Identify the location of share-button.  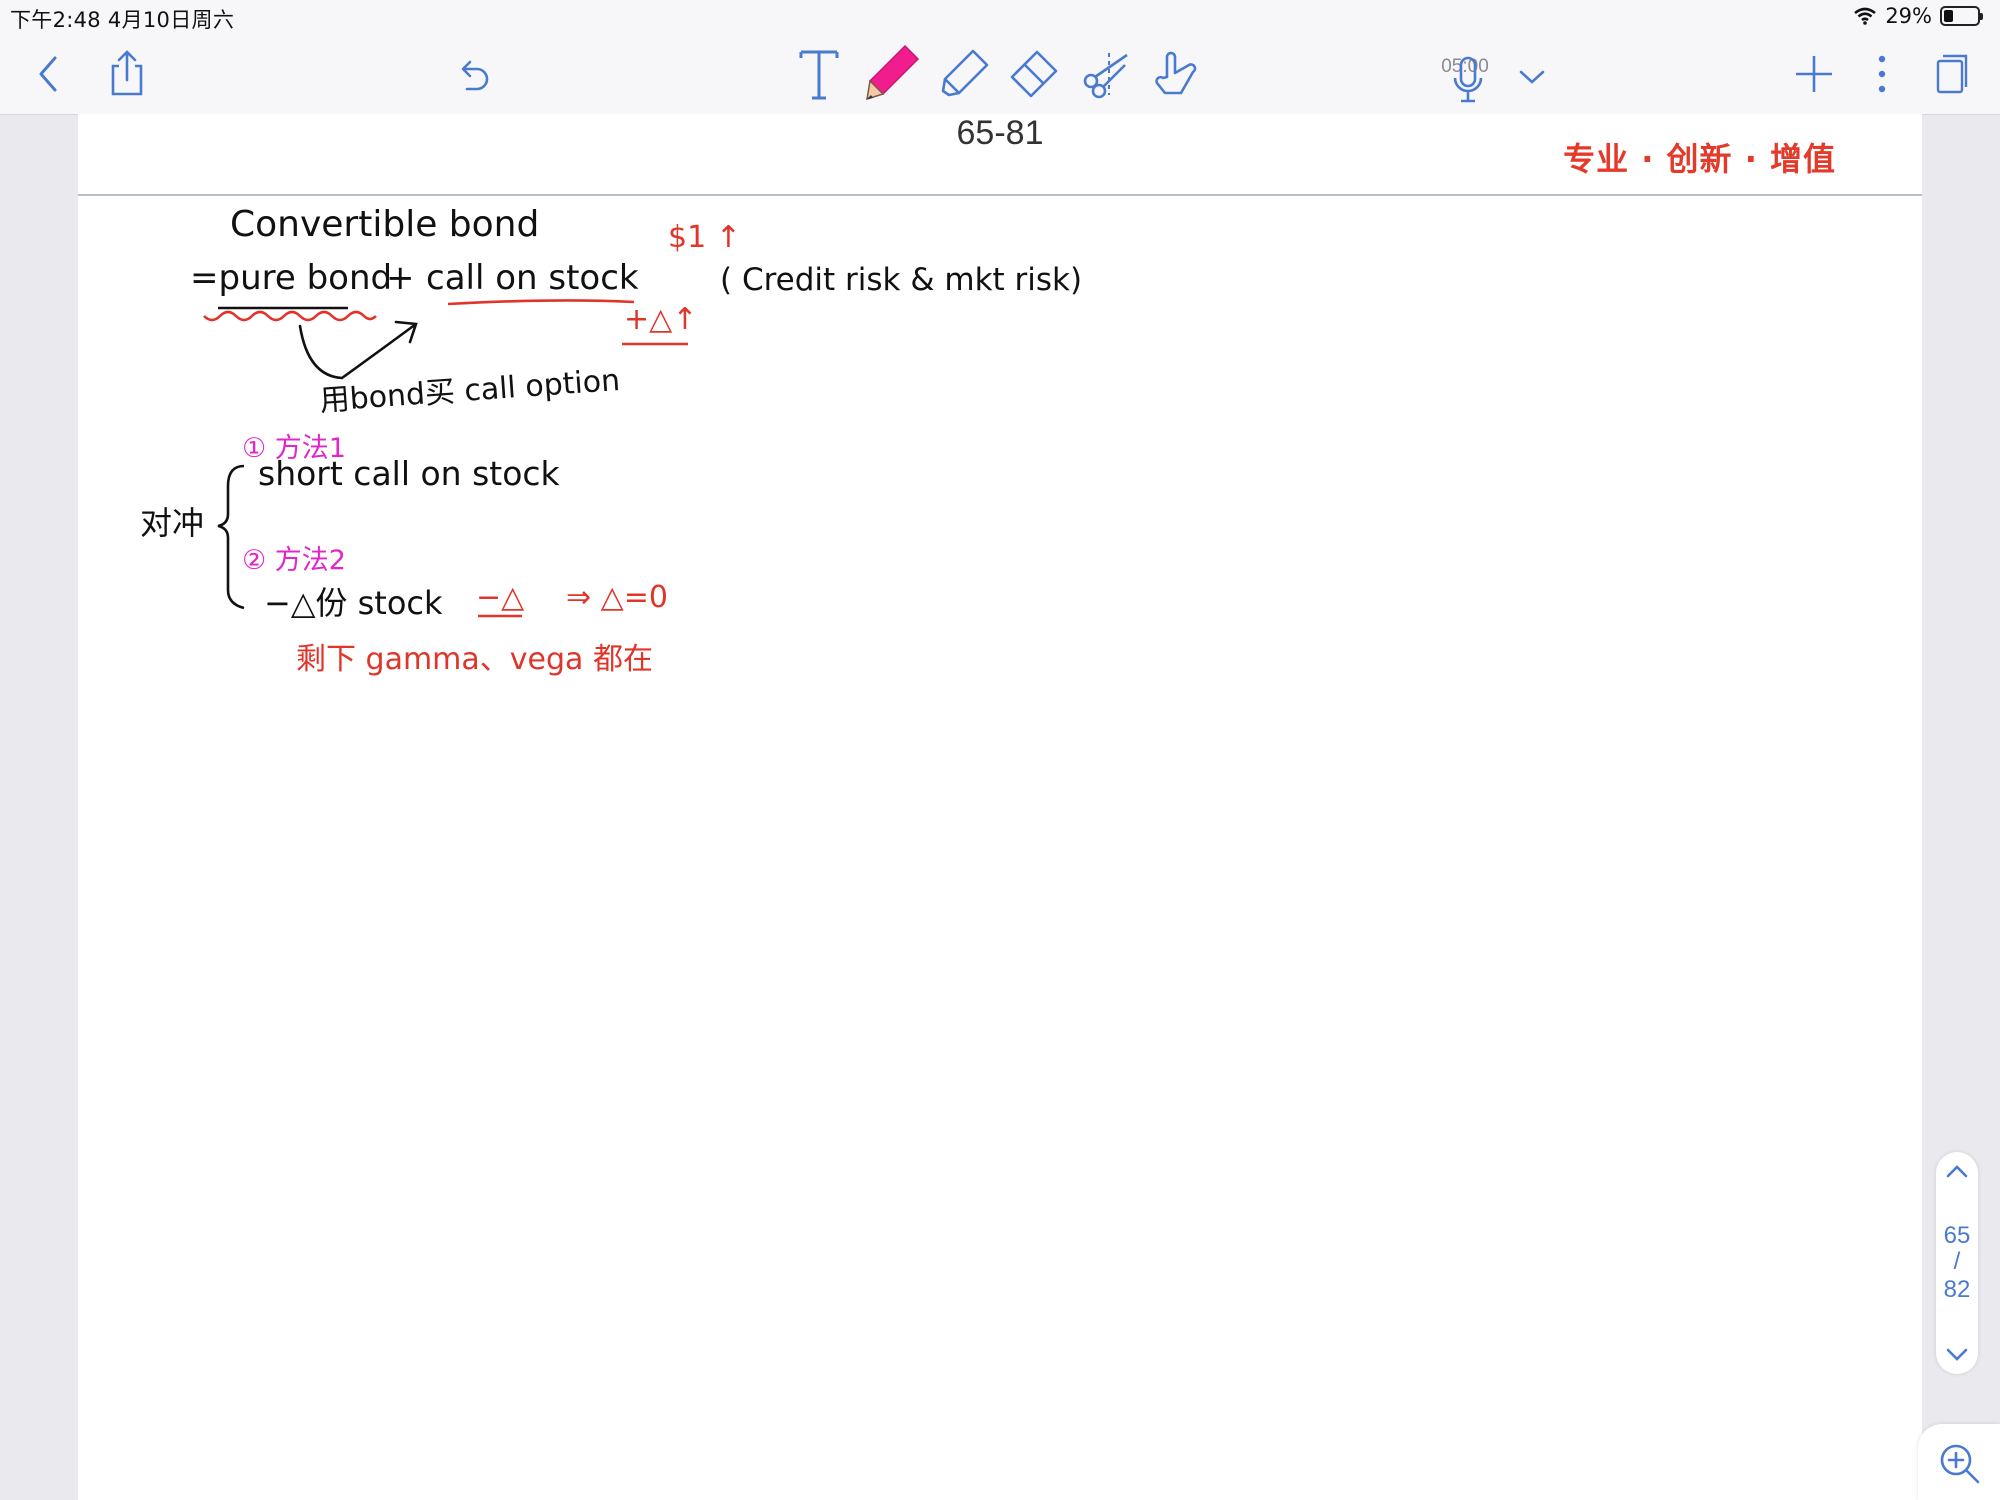
(127, 73).